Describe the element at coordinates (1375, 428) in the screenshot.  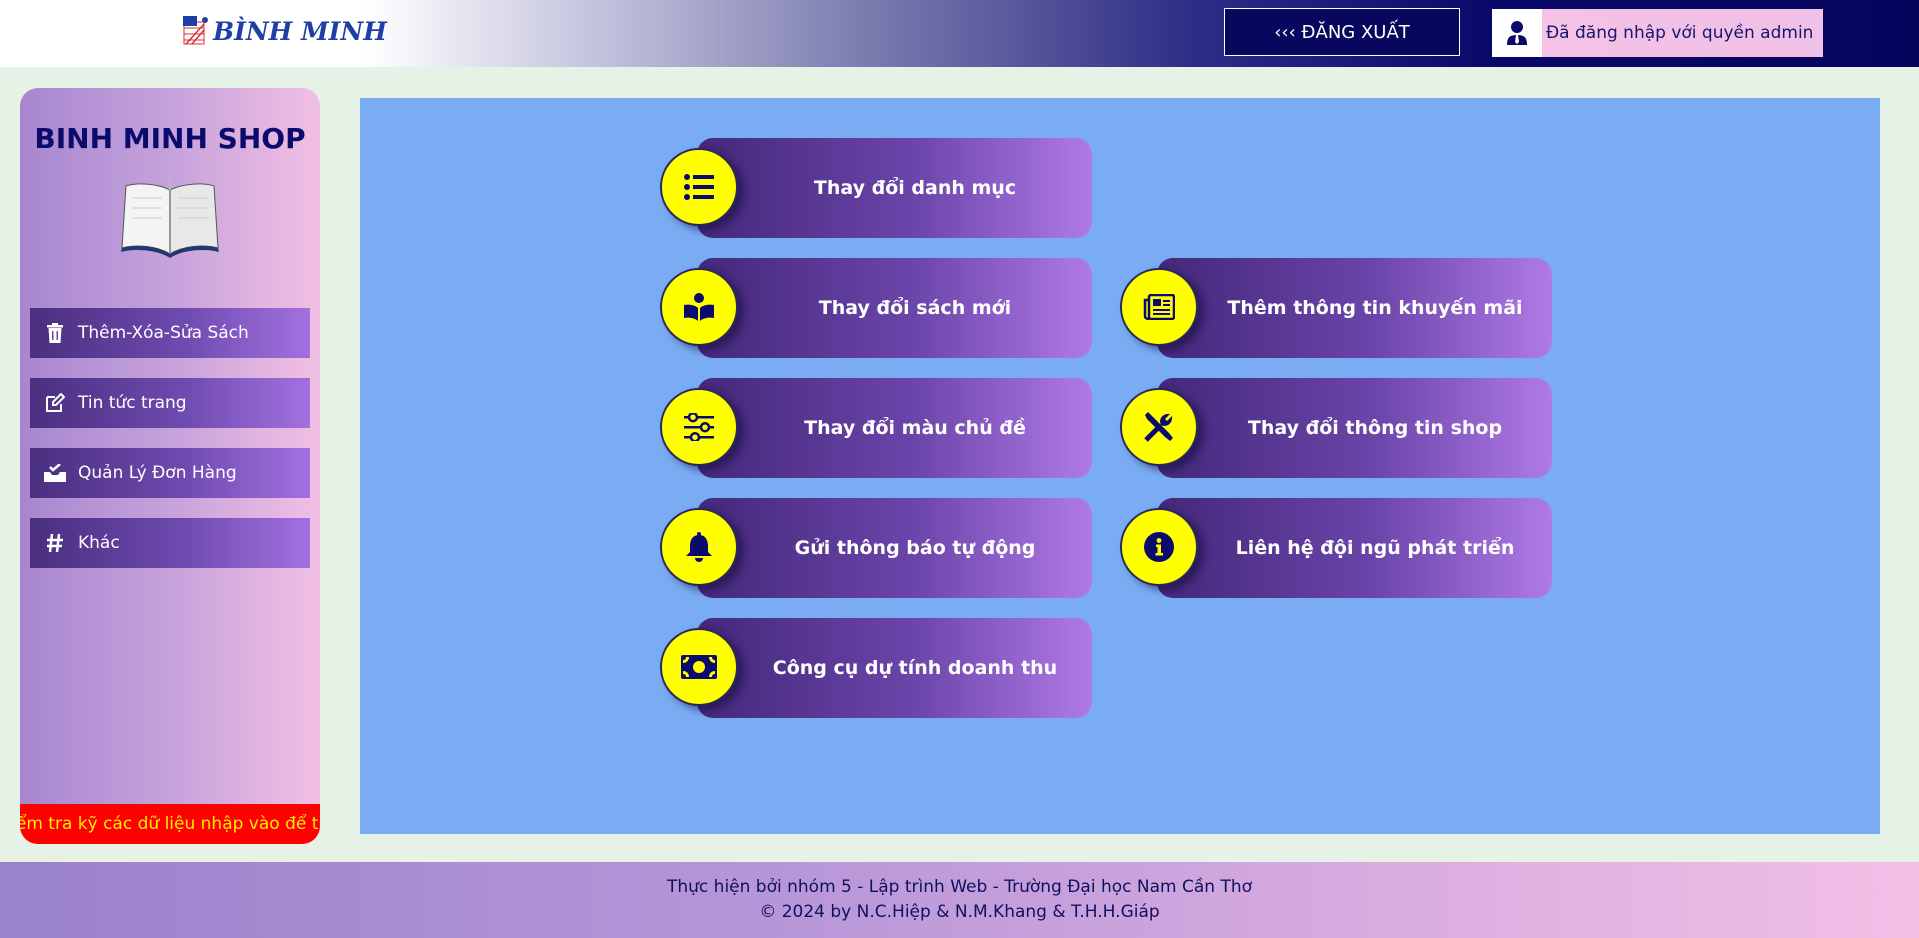
I see `card-label: Thay đổi thông tin shop` at that location.